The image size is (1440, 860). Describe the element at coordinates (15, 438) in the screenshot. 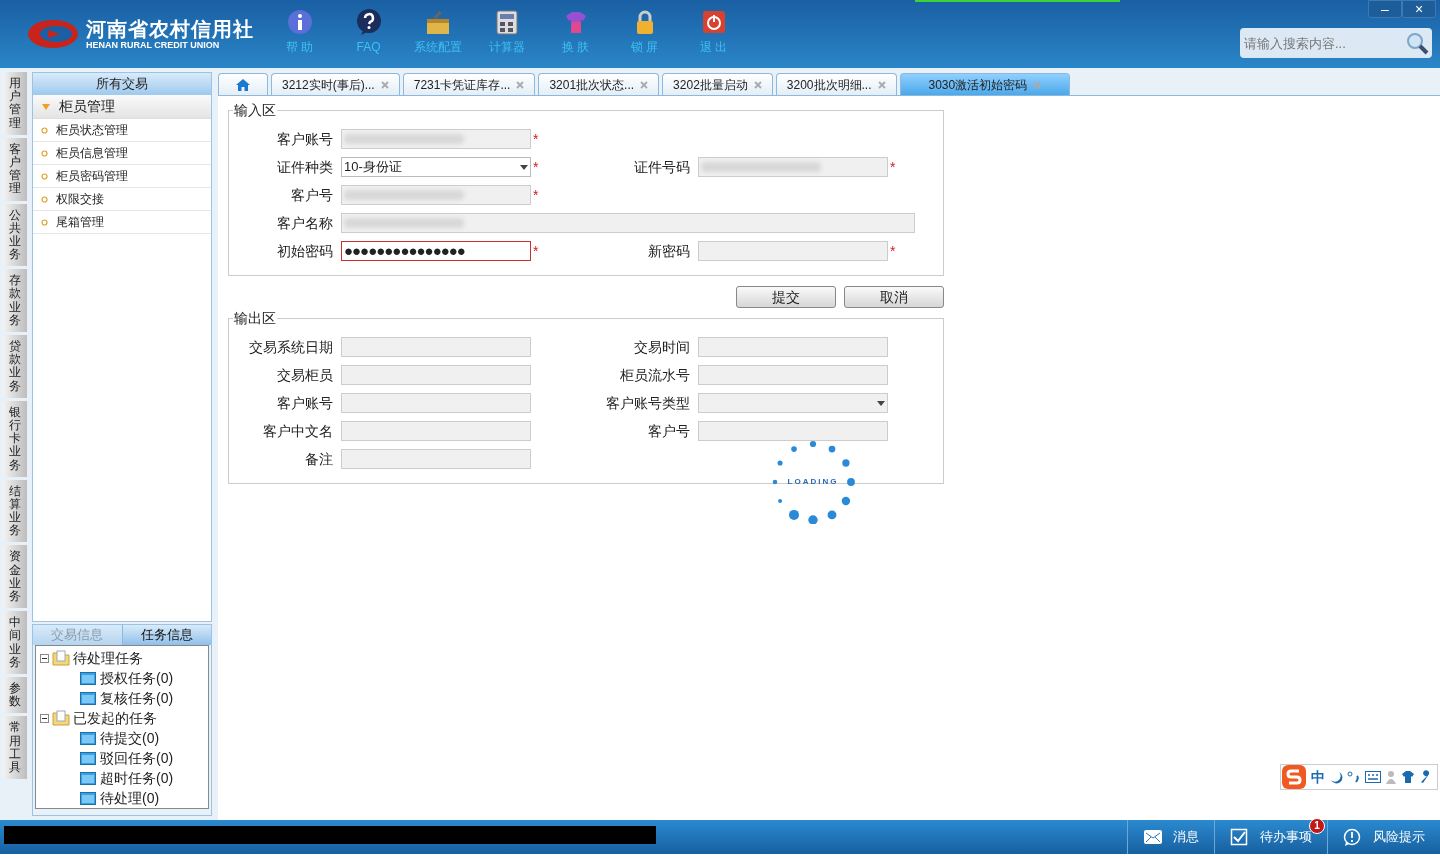

I see `side-tab: 银行卡业务` at that location.